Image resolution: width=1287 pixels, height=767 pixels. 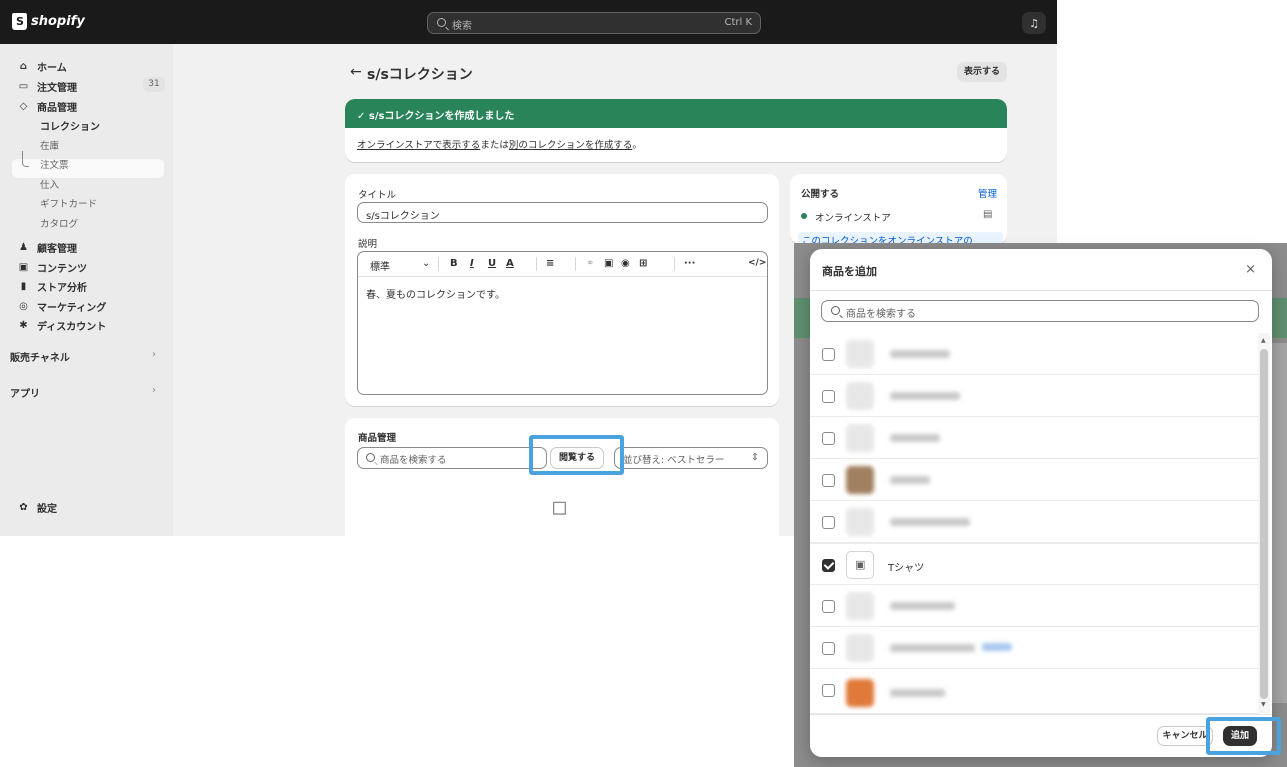 What do you see at coordinates (1041, 270) in the screenshot?
I see `modal-header: 商品を追加 ×` at bounding box center [1041, 270].